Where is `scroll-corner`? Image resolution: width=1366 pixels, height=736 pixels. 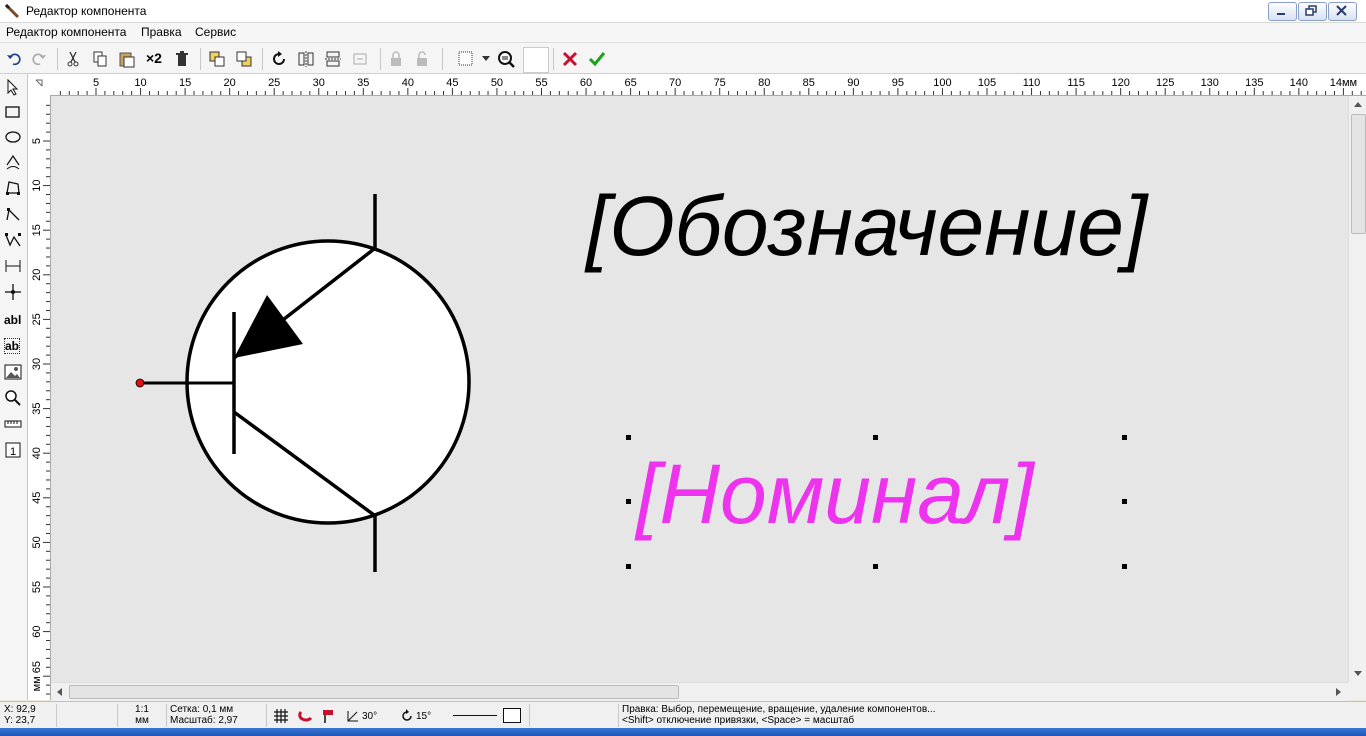 scroll-corner is located at coordinates (1357, 691).